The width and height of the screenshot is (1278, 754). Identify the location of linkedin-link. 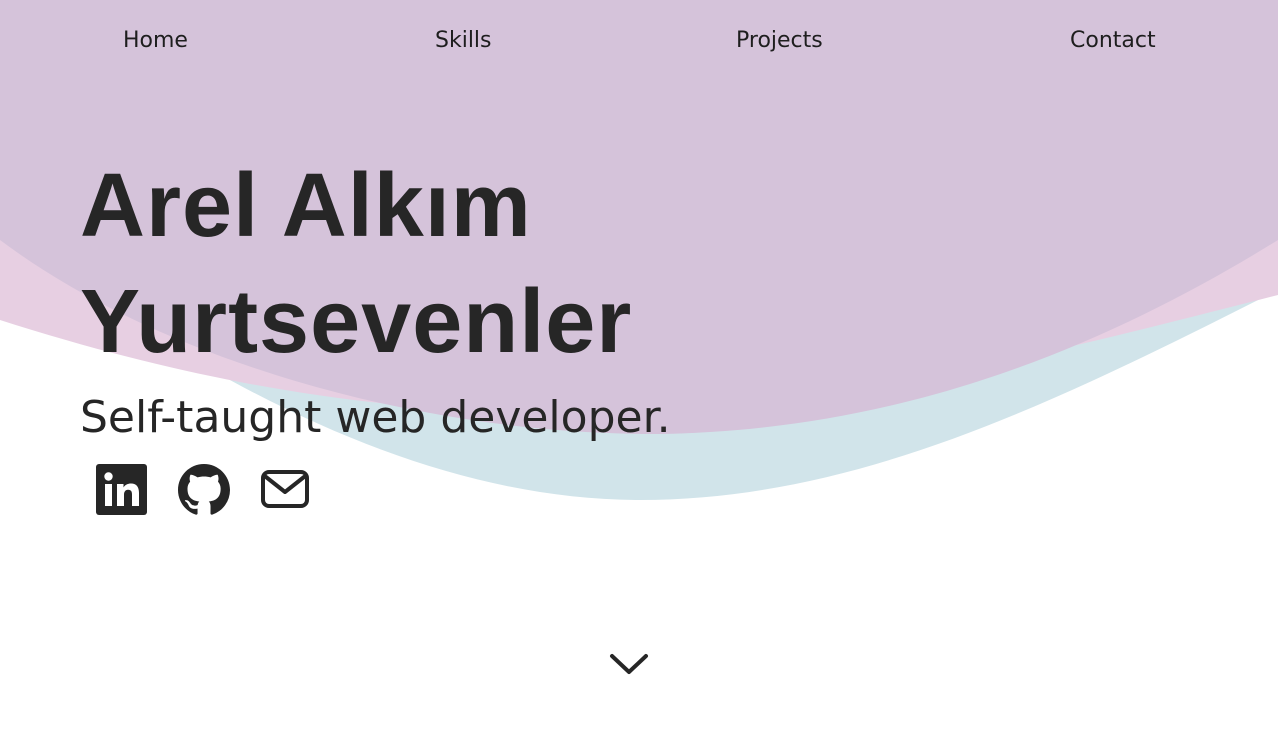
(122, 490).